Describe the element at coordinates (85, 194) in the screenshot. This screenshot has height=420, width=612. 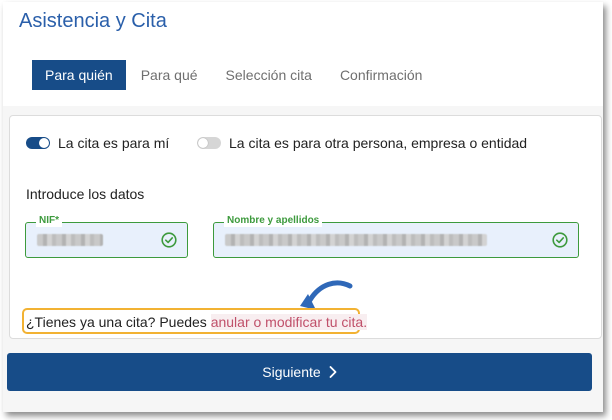
I see `section-label: Introduce los datos` at that location.